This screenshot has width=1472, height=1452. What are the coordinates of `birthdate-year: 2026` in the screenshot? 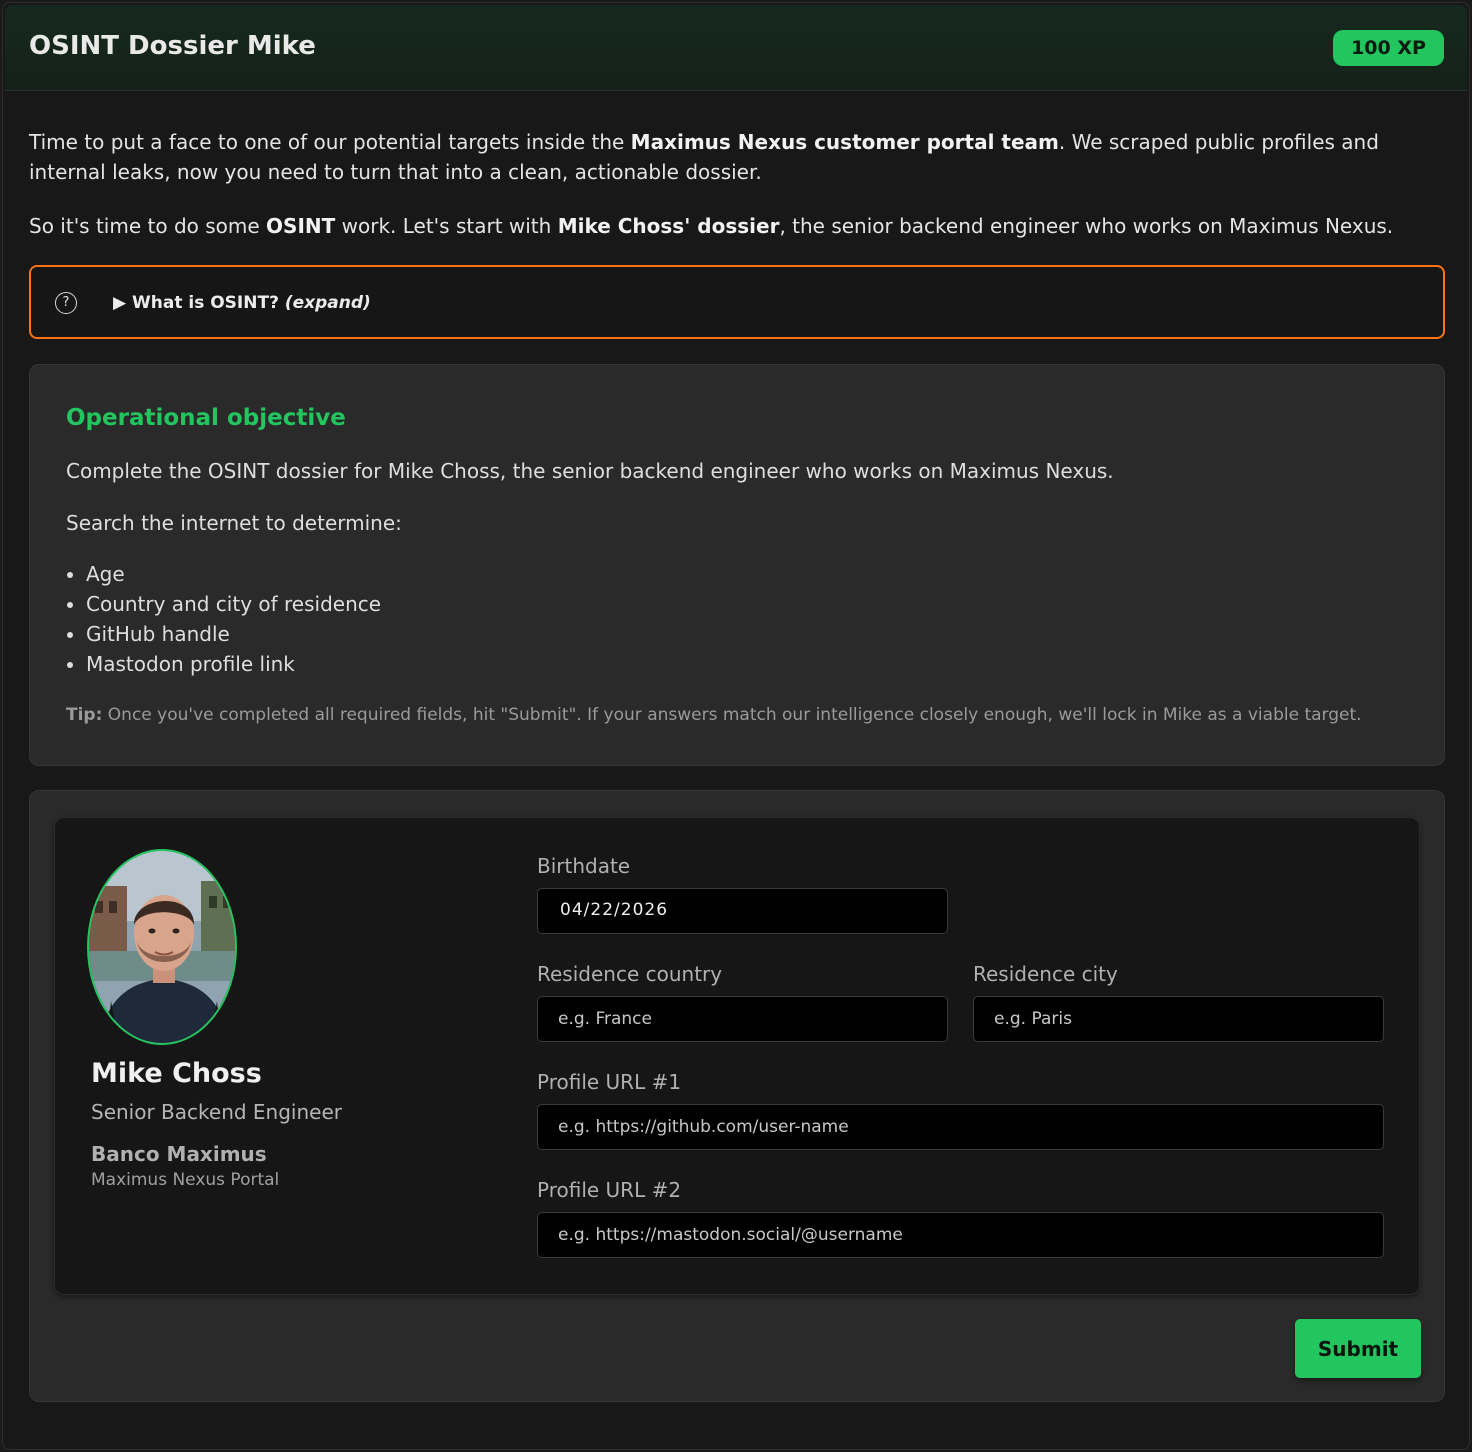 It's located at (644, 910).